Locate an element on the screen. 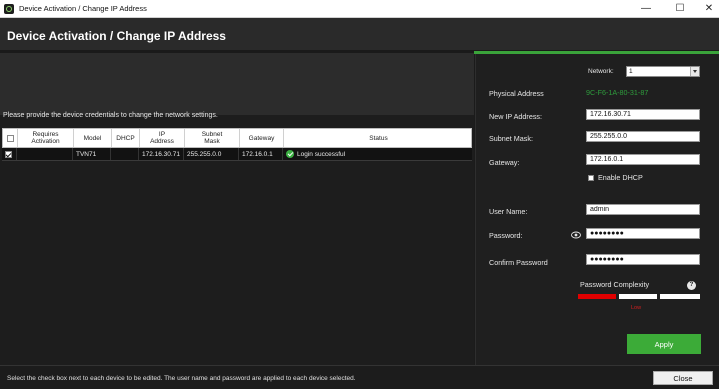 This screenshot has height=389, width=719. minimize-button: — is located at coordinates (646, 9).